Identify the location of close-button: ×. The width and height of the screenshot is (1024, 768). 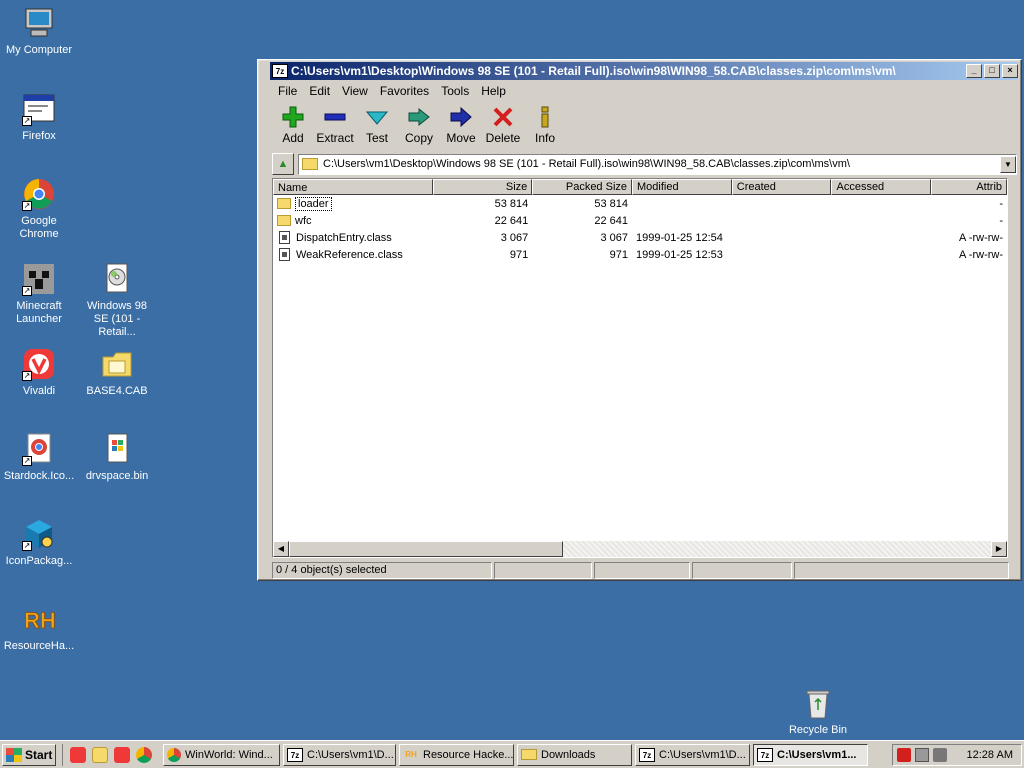
(1010, 71).